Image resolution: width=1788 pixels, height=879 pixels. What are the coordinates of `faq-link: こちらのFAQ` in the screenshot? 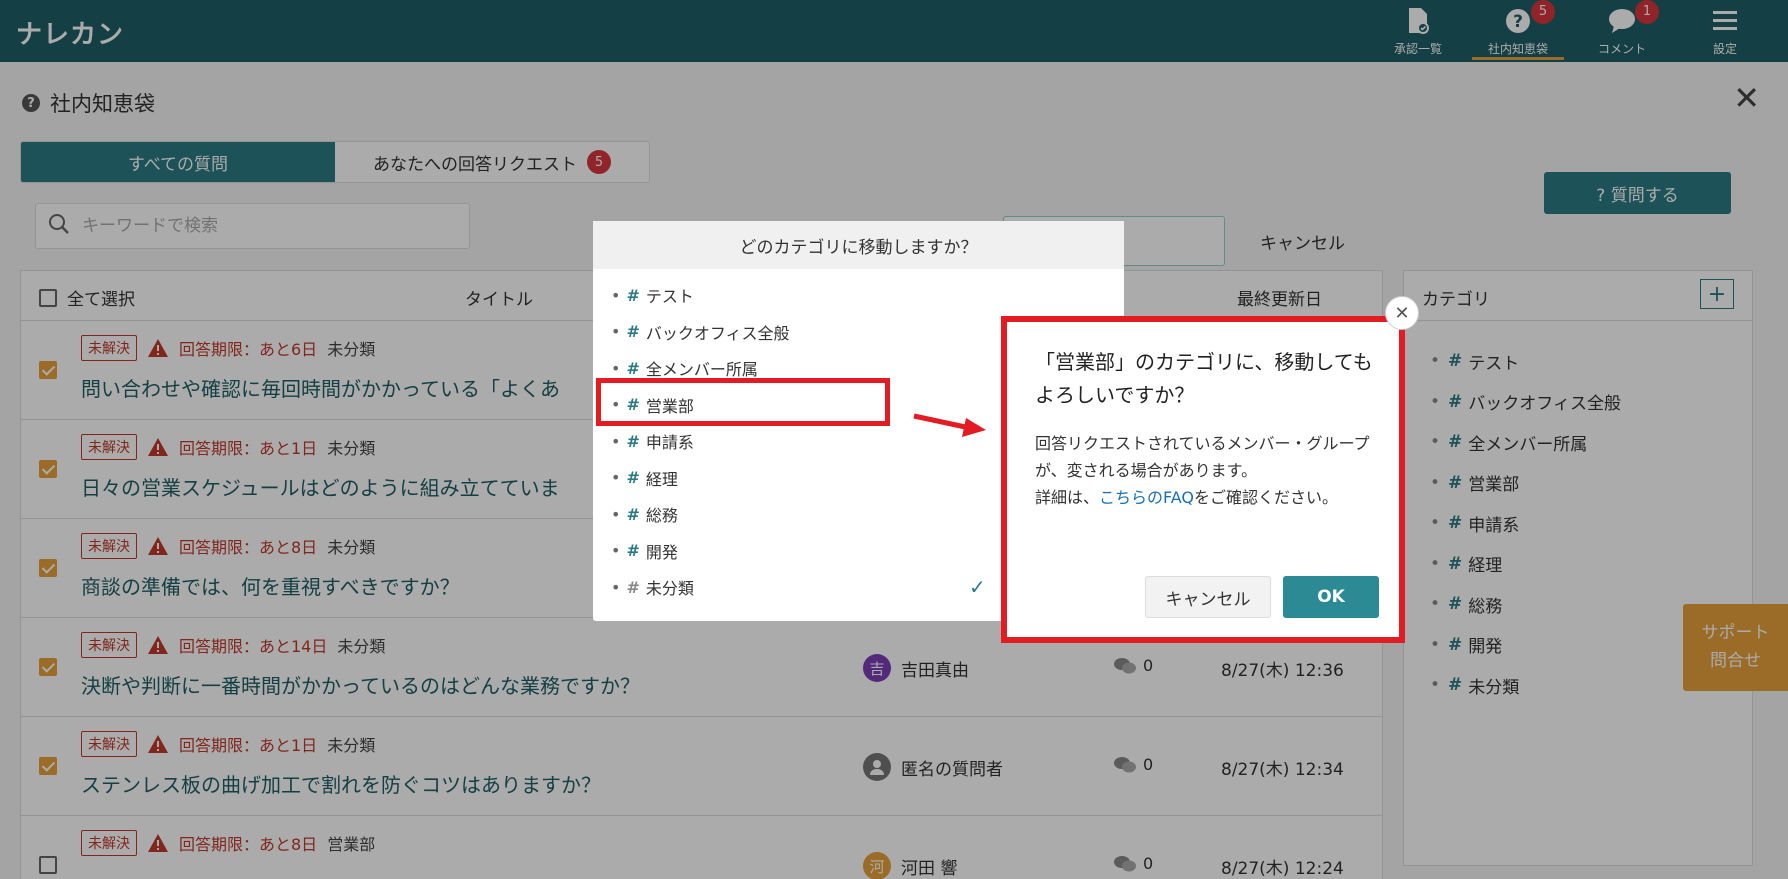 It's located at (1146, 497).